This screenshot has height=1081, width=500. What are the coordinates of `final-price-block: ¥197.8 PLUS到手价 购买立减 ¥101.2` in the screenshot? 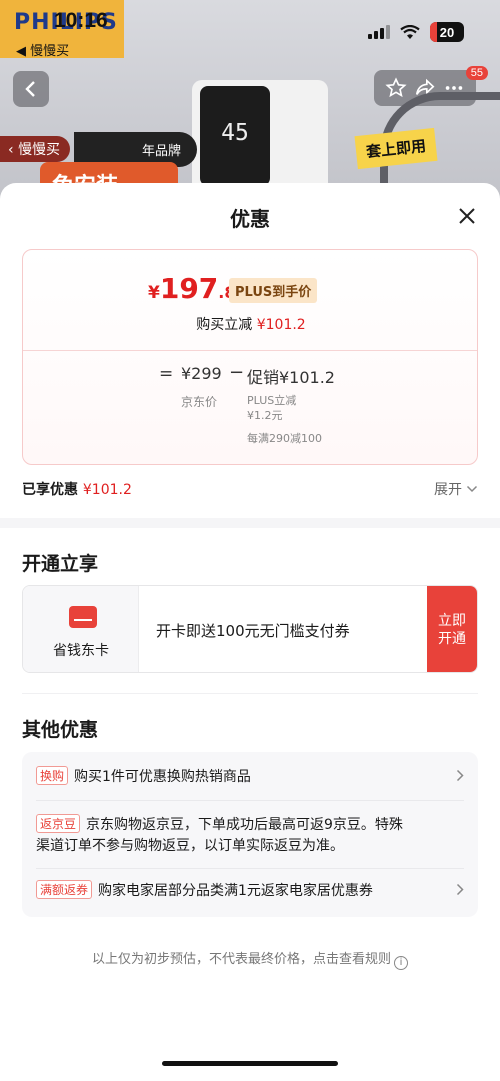 It's located at (250, 300).